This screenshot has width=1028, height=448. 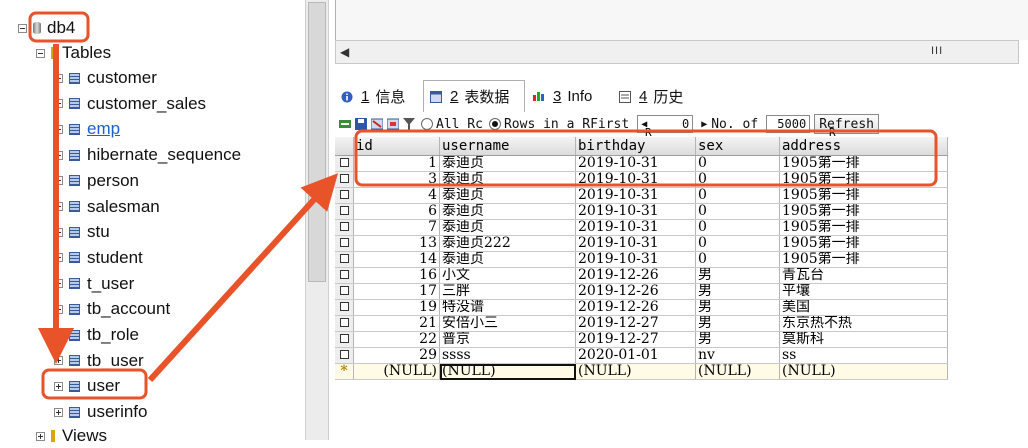 I want to click on tree-node-table-student: student, so click(x=98, y=258).